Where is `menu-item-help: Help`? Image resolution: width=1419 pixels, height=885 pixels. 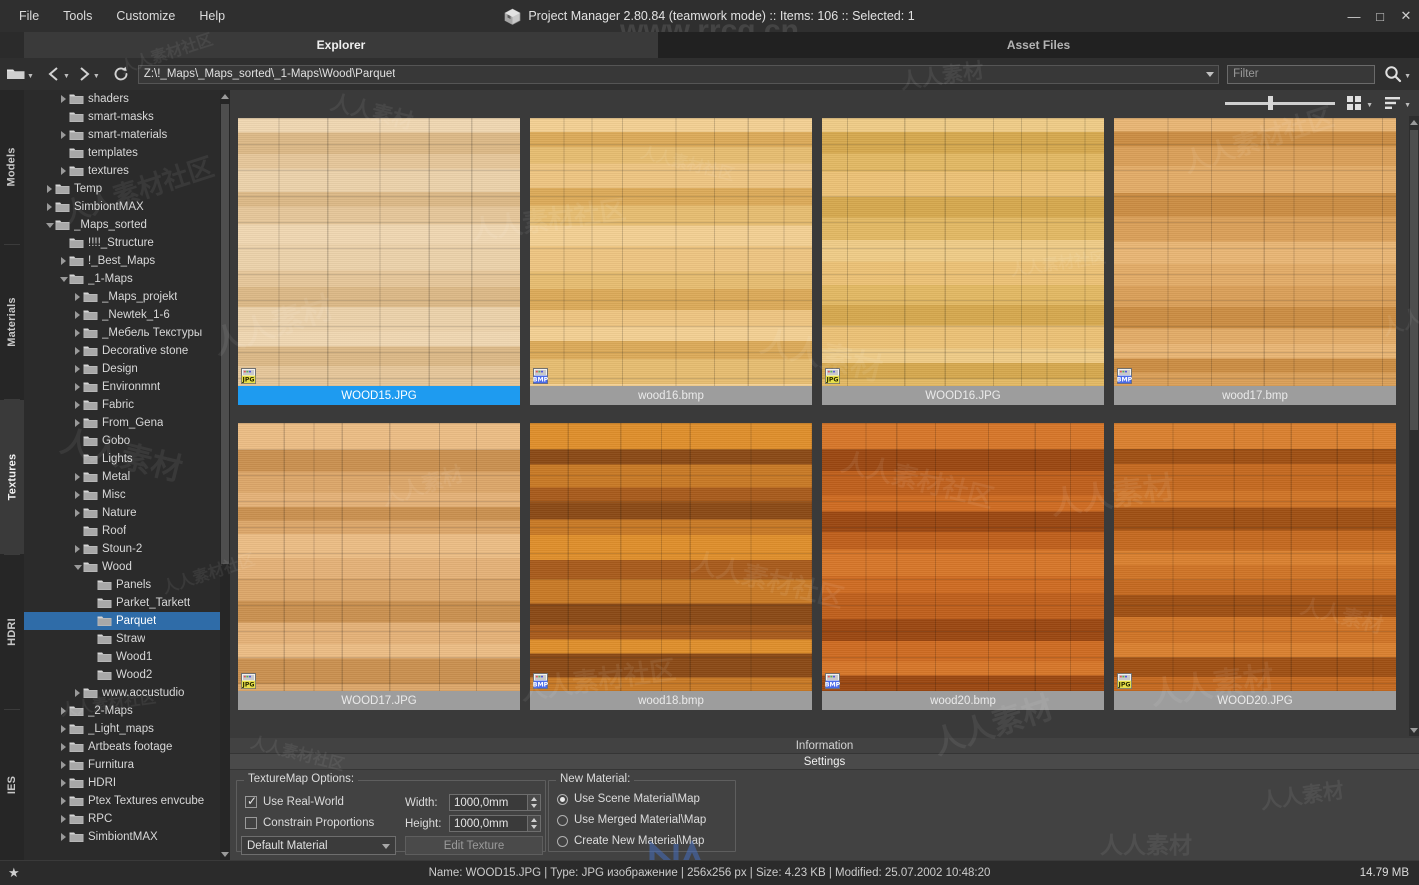 menu-item-help: Help is located at coordinates (212, 16).